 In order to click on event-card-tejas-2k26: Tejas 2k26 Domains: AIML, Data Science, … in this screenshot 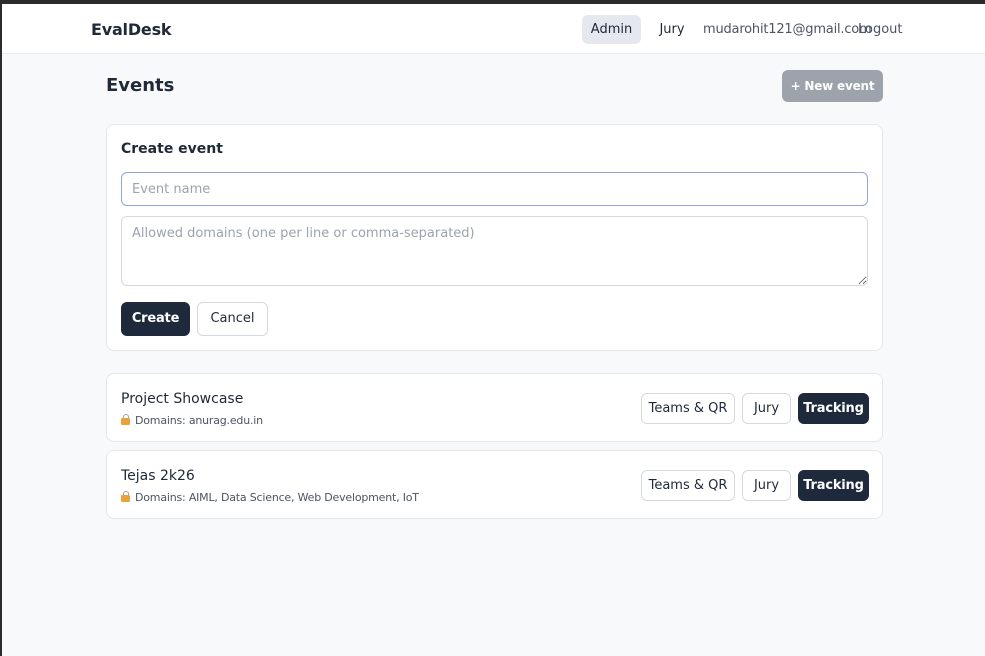, I will do `click(494, 484)`.